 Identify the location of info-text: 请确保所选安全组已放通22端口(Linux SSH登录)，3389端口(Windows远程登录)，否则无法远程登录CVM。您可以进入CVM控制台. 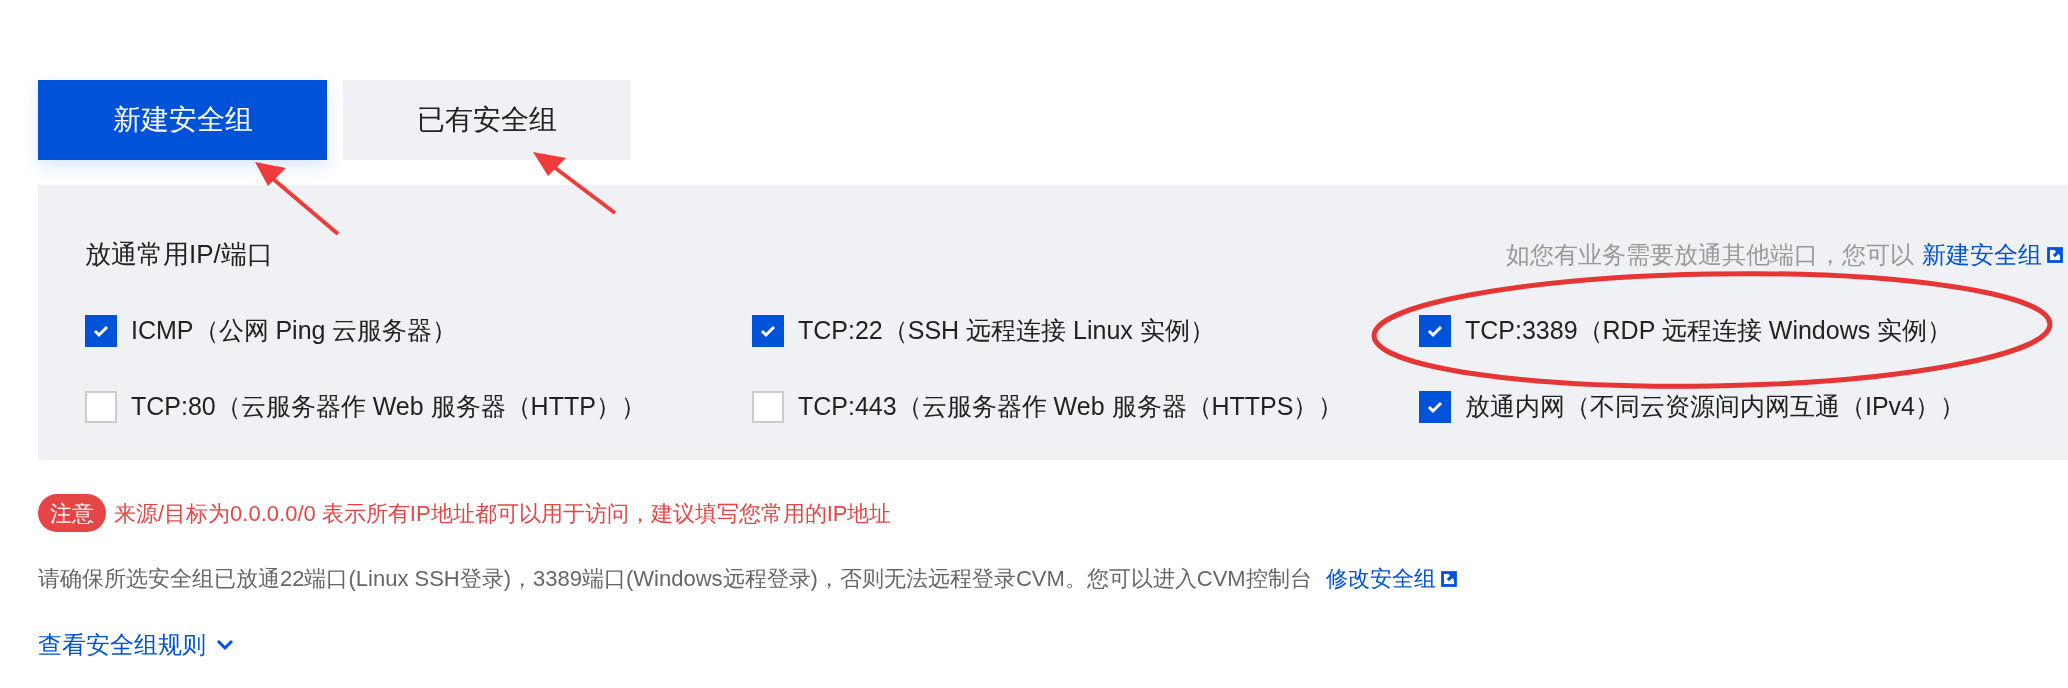
(675, 579).